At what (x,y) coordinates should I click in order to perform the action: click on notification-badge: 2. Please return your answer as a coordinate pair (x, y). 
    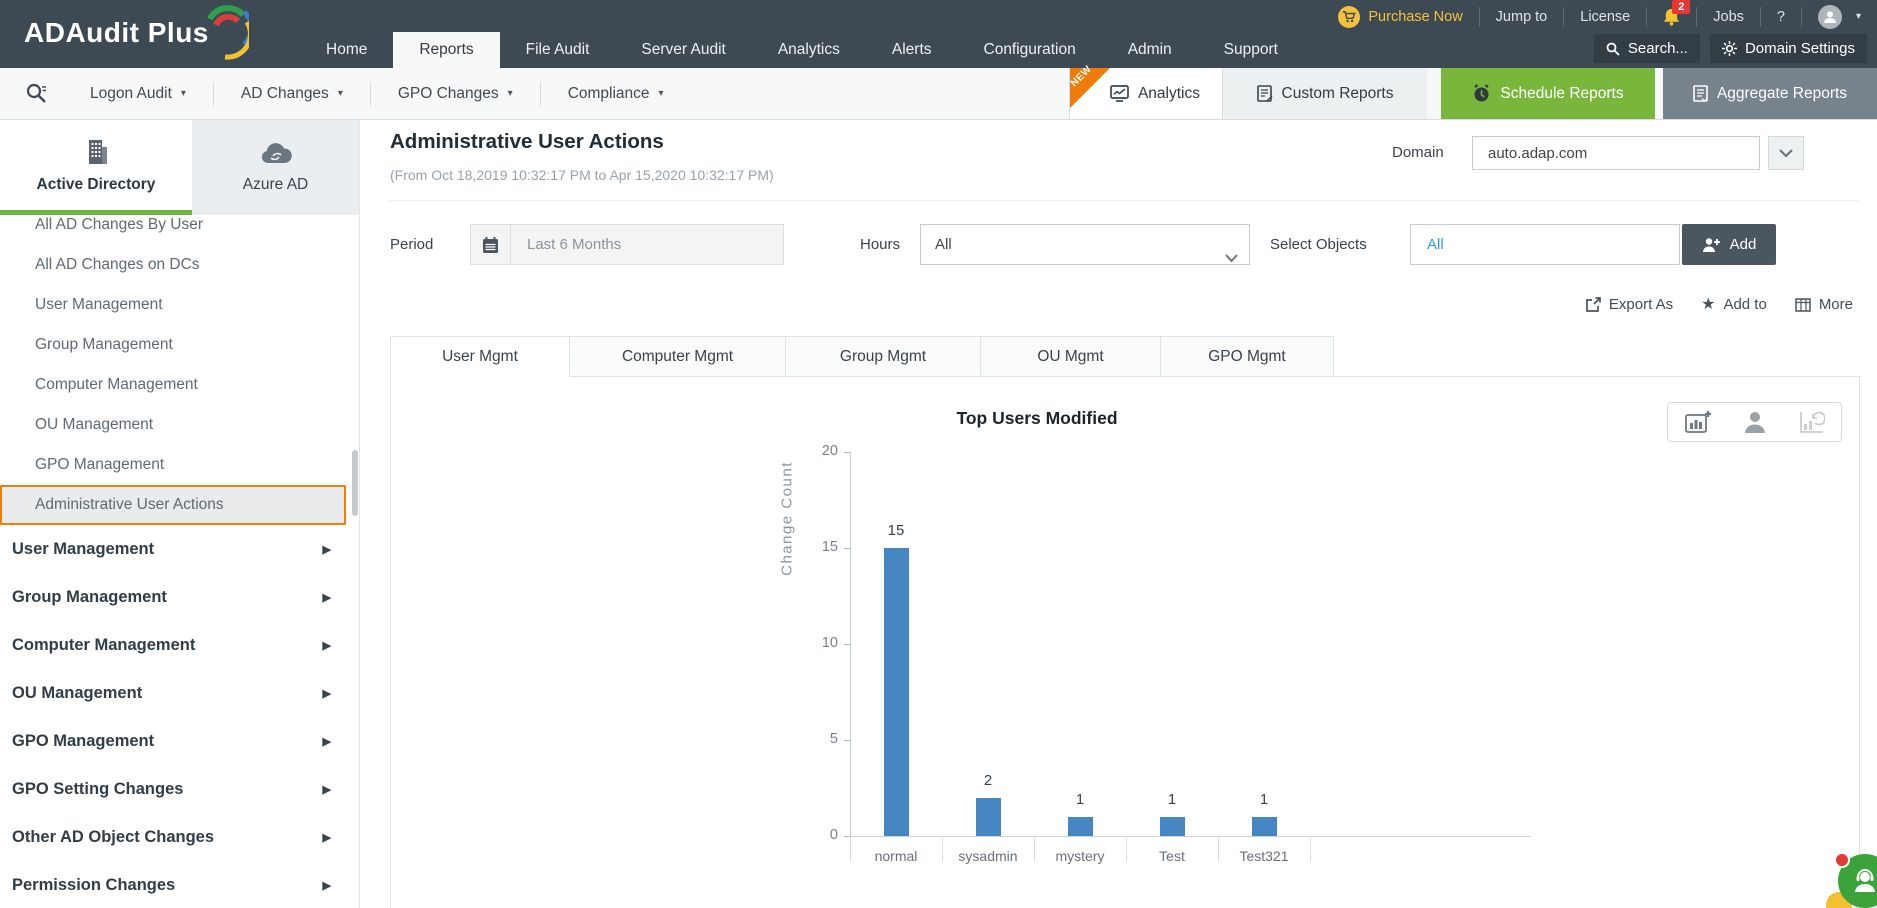
    Looking at the image, I should click on (1681, 7).